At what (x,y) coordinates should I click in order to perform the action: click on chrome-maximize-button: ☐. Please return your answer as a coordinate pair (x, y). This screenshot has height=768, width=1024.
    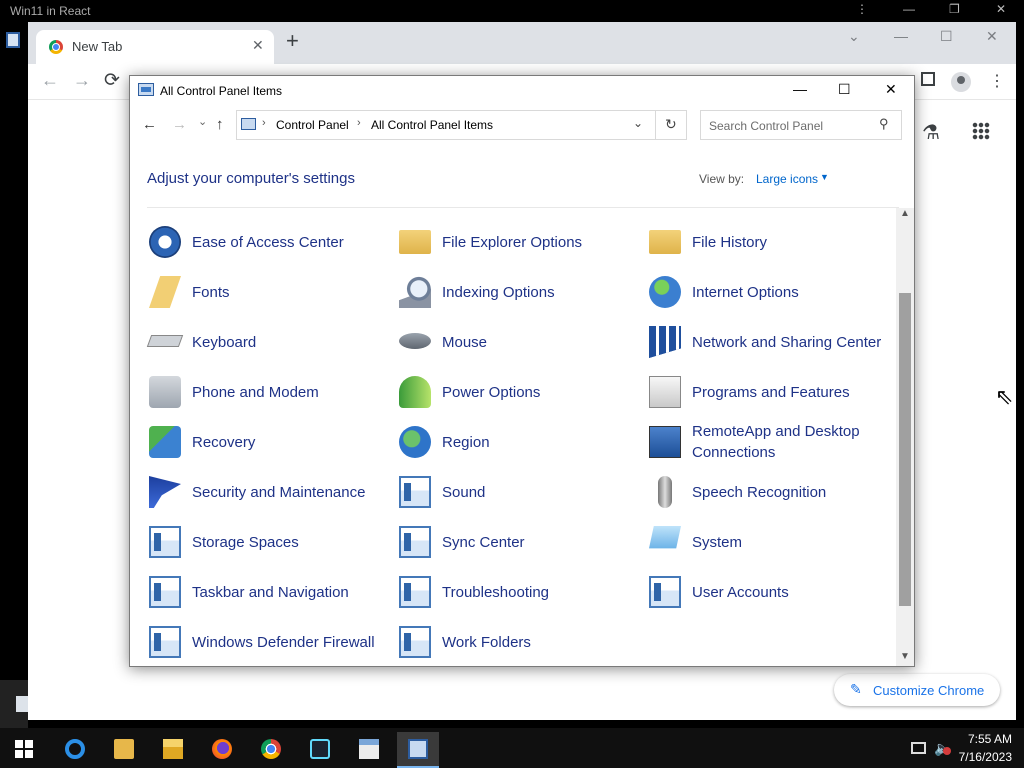
    Looking at the image, I should click on (946, 36).